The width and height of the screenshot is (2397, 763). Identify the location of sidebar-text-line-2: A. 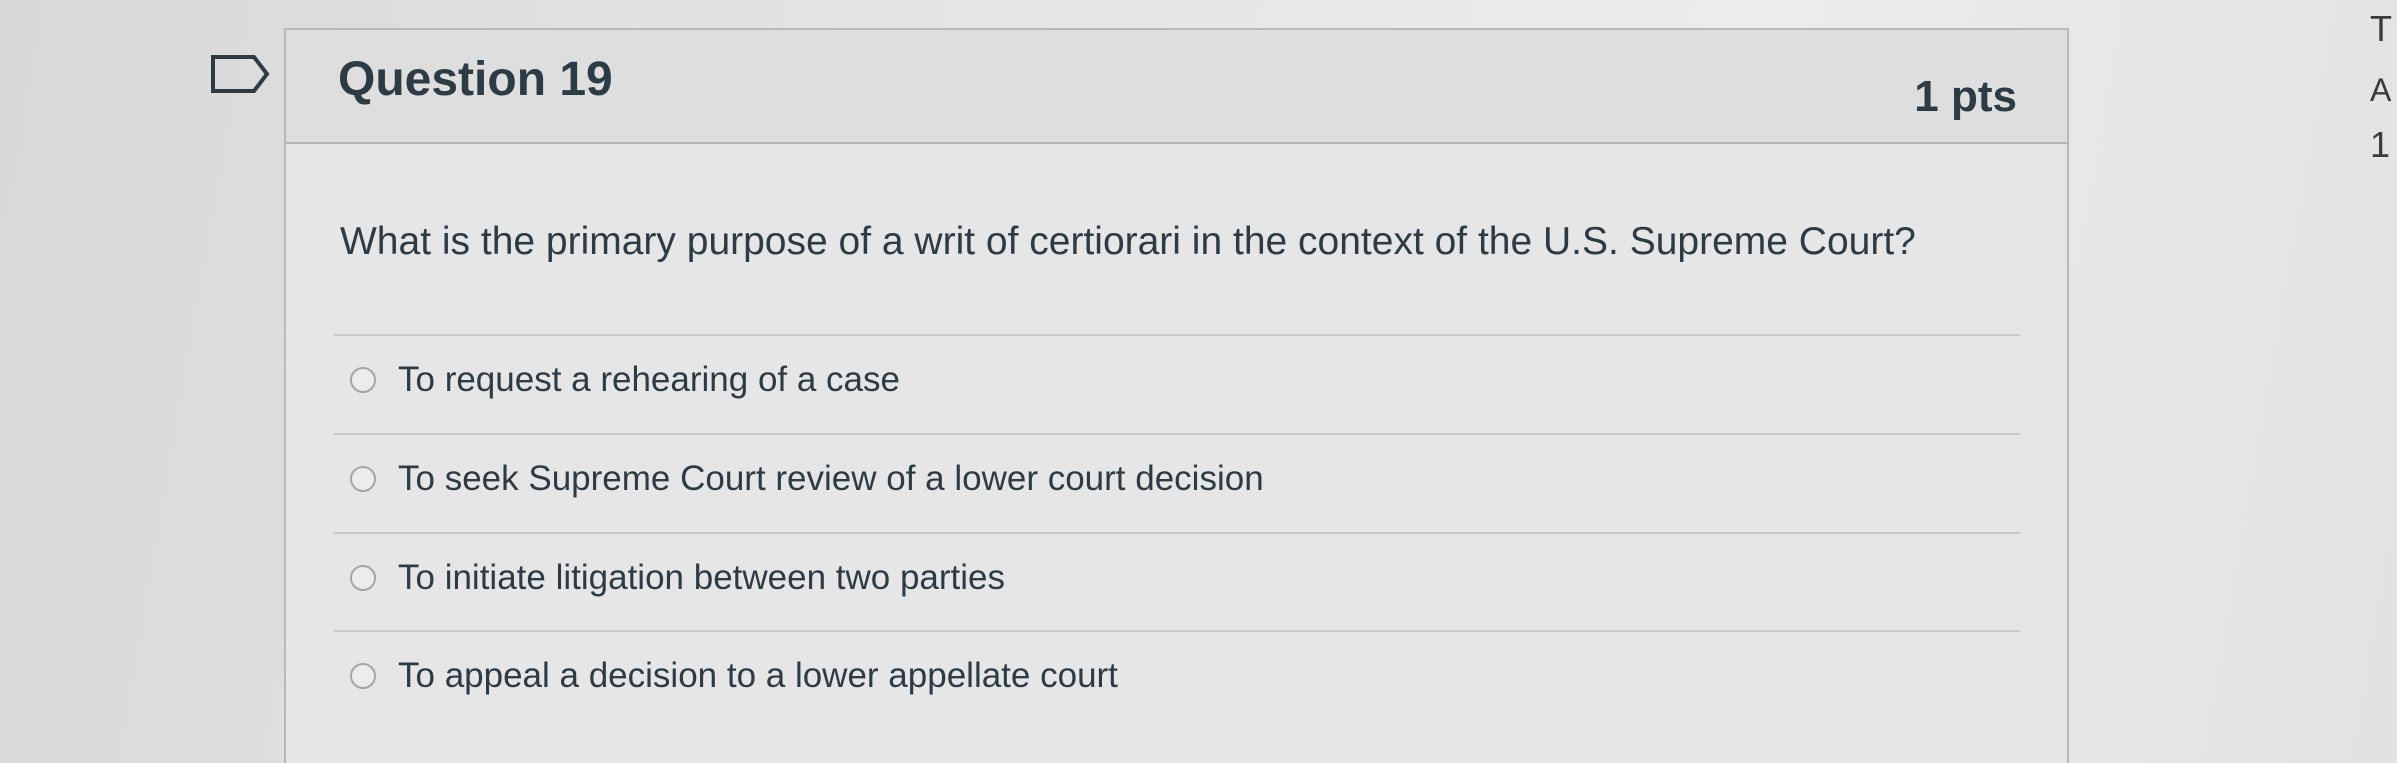
(2381, 90).